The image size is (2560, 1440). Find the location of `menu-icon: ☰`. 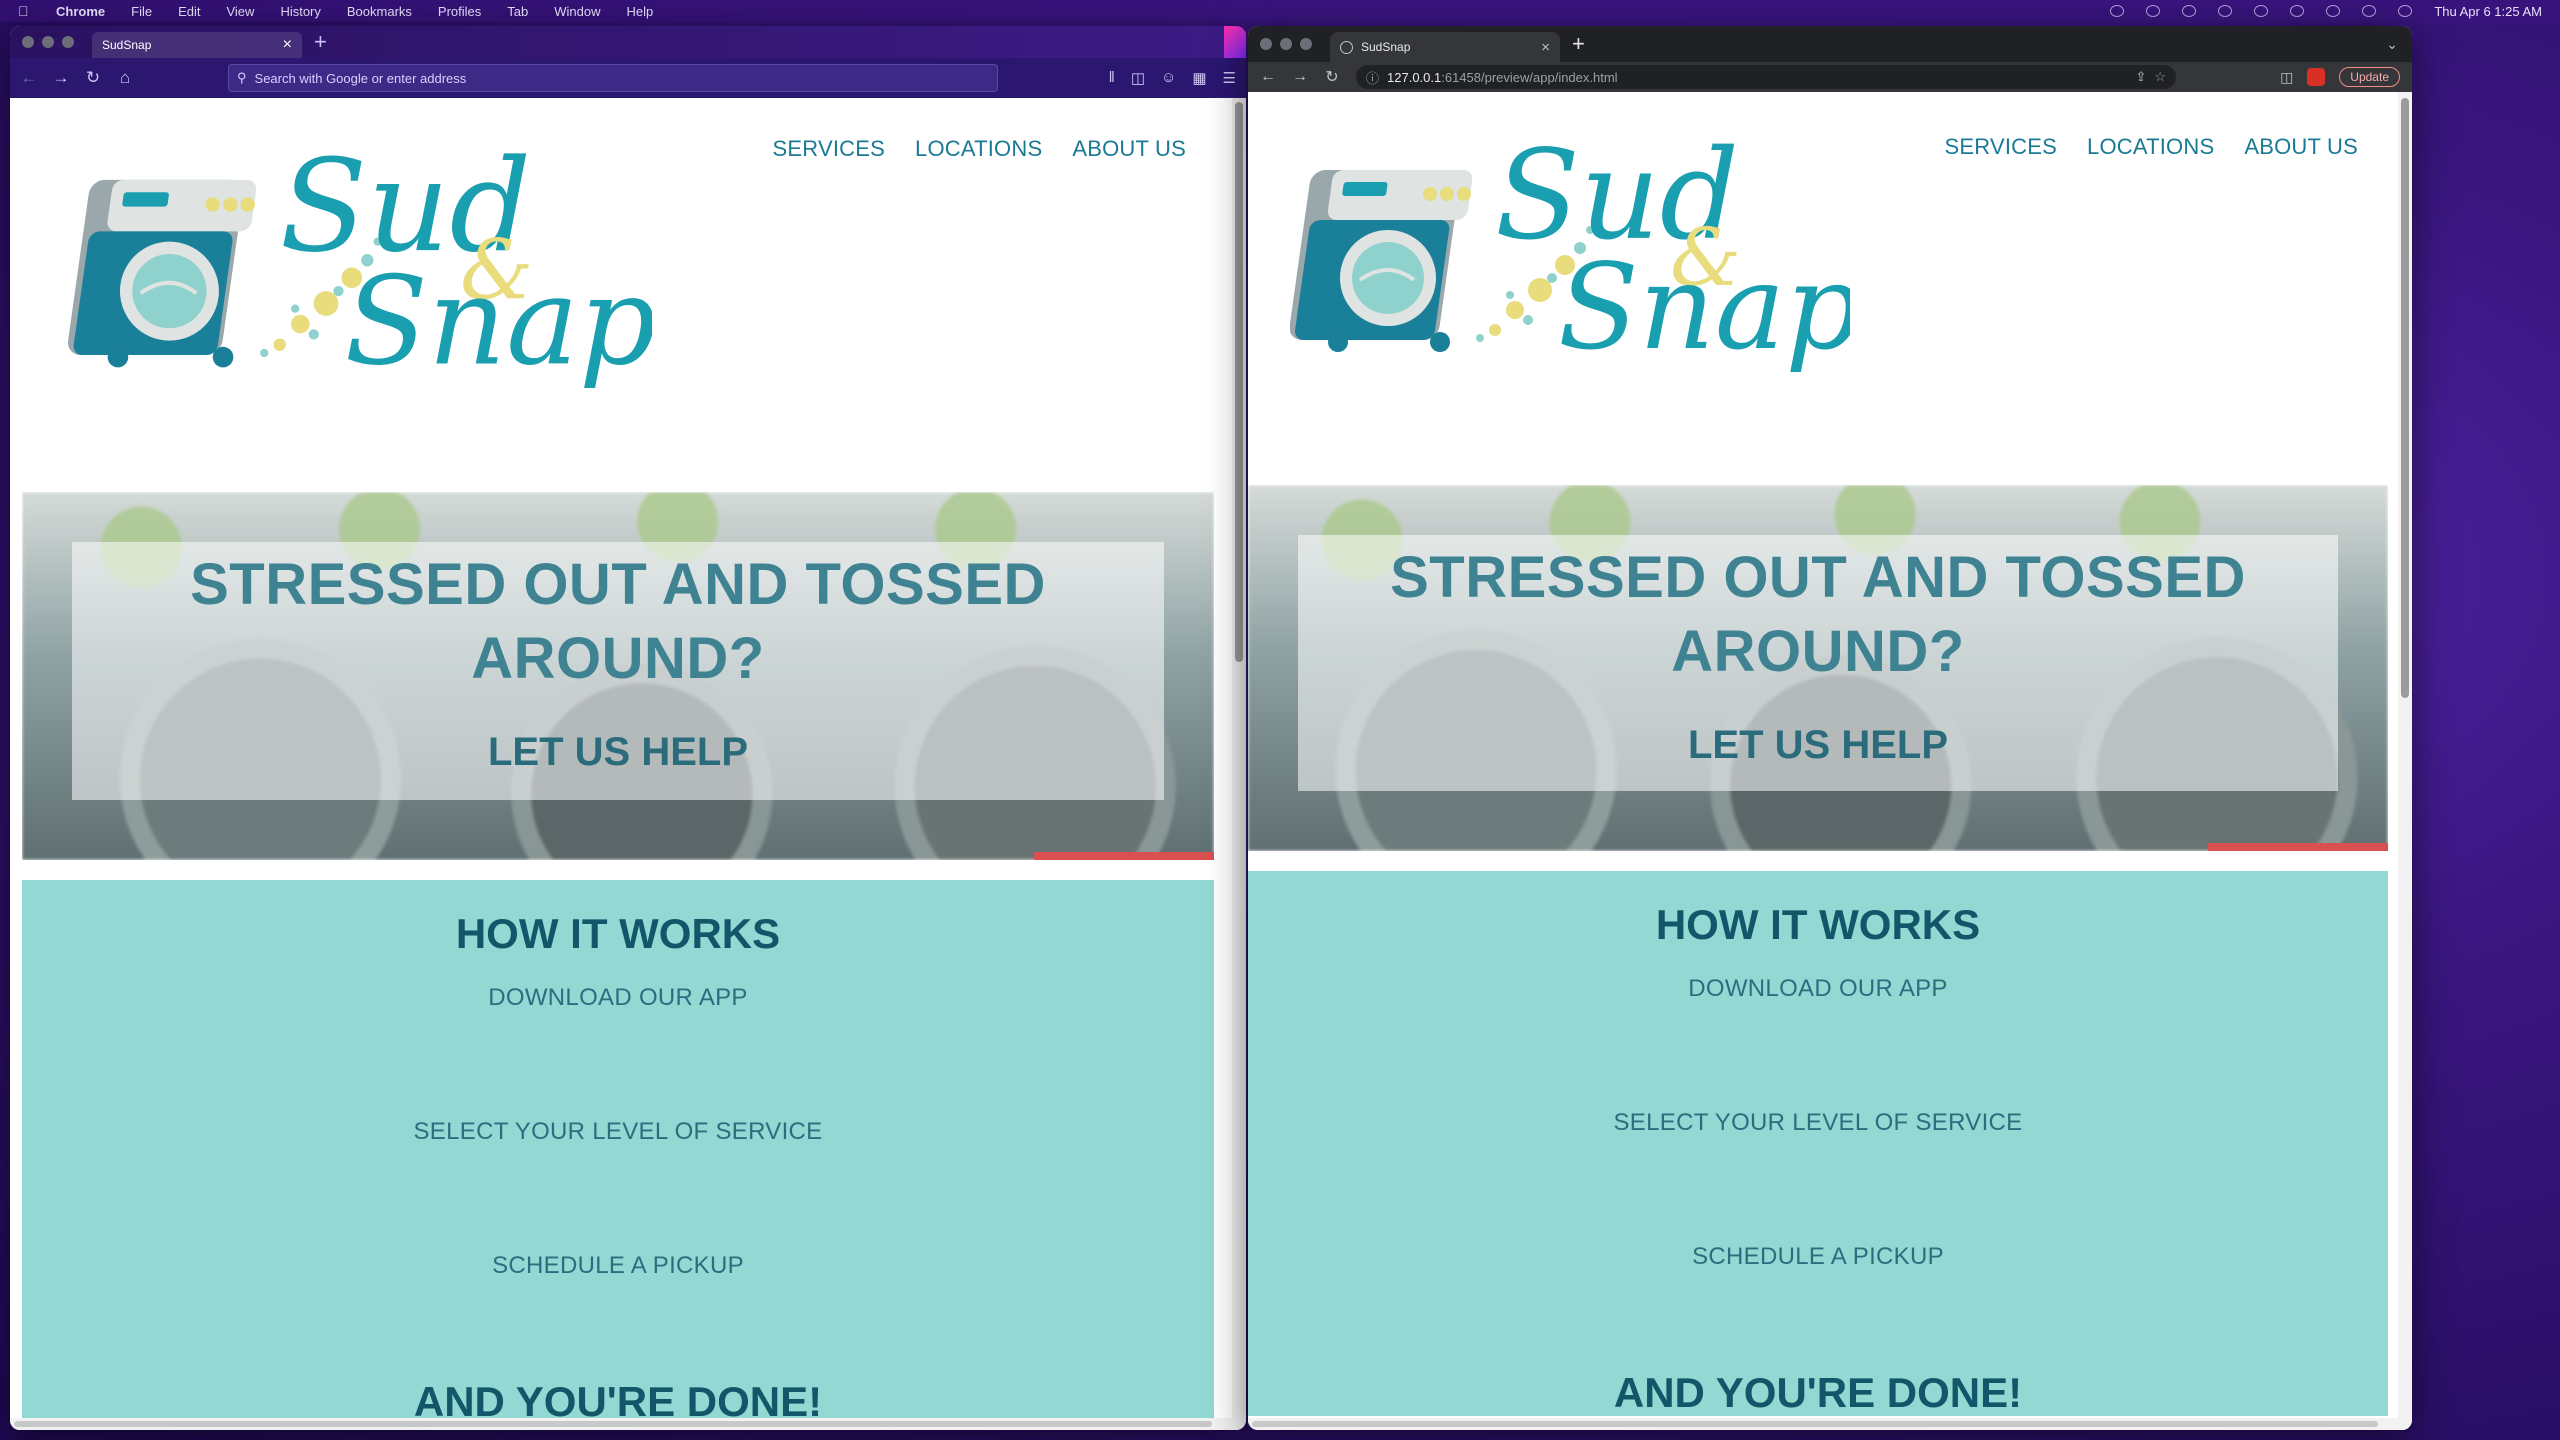

menu-icon: ☰ is located at coordinates (1229, 78).